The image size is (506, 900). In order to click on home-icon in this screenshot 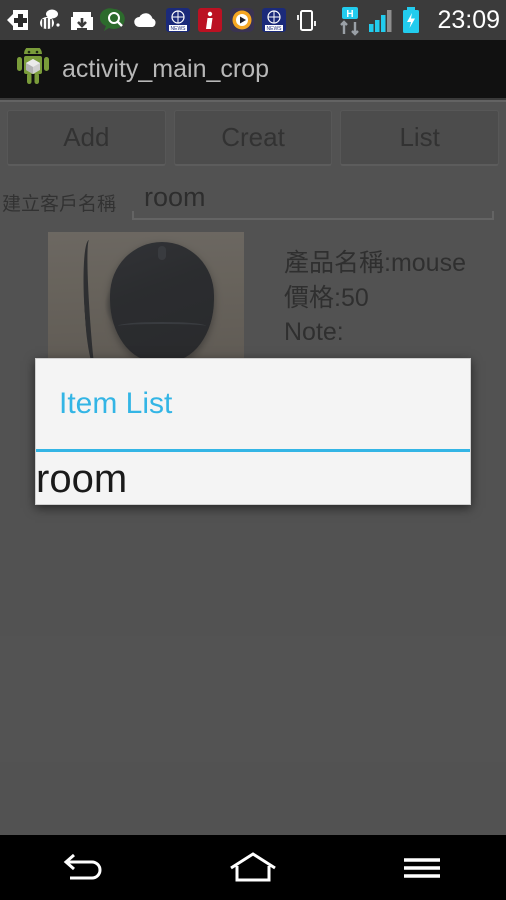, I will do `click(253, 867)`.